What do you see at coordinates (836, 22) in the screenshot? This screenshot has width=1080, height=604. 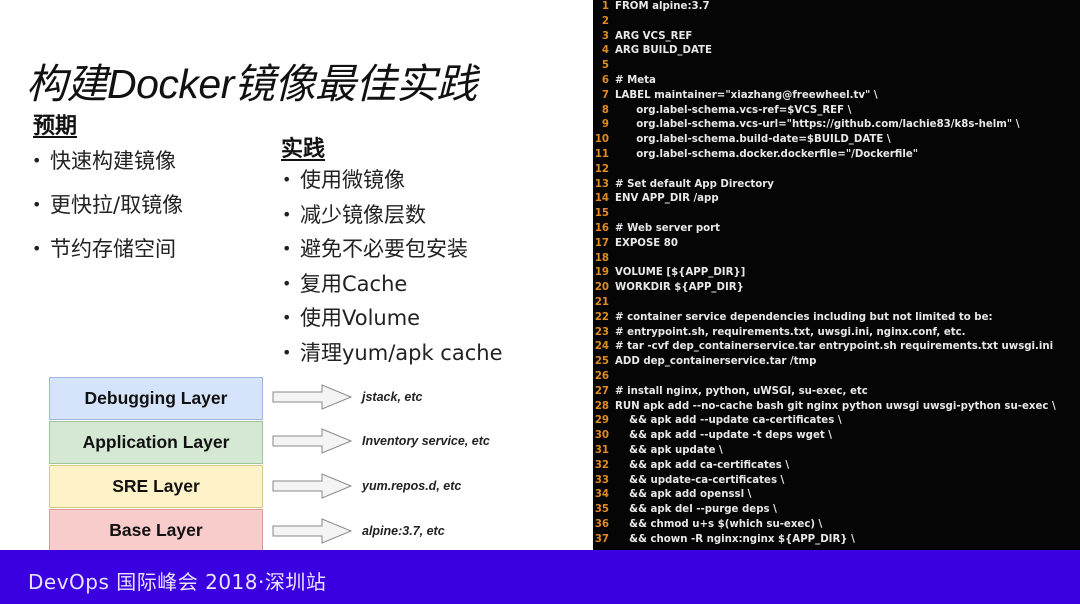 I see `code-line: 2` at bounding box center [836, 22].